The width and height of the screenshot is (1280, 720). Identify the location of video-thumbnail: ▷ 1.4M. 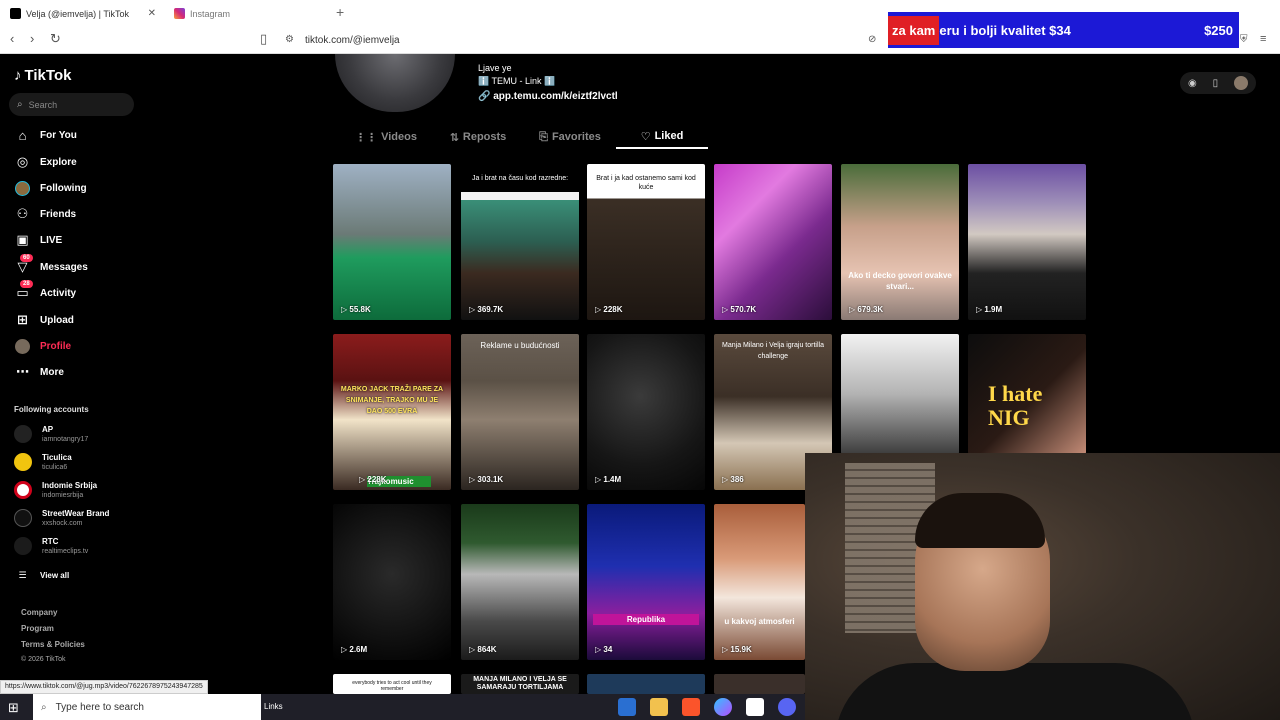
(646, 412).